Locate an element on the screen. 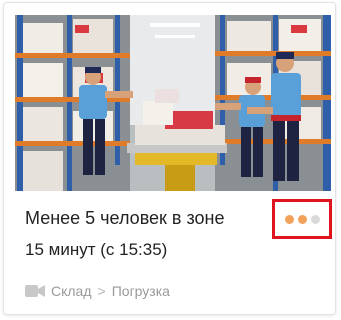 The image size is (341, 320). incident-duration: 15 минут is located at coordinates (60, 249).